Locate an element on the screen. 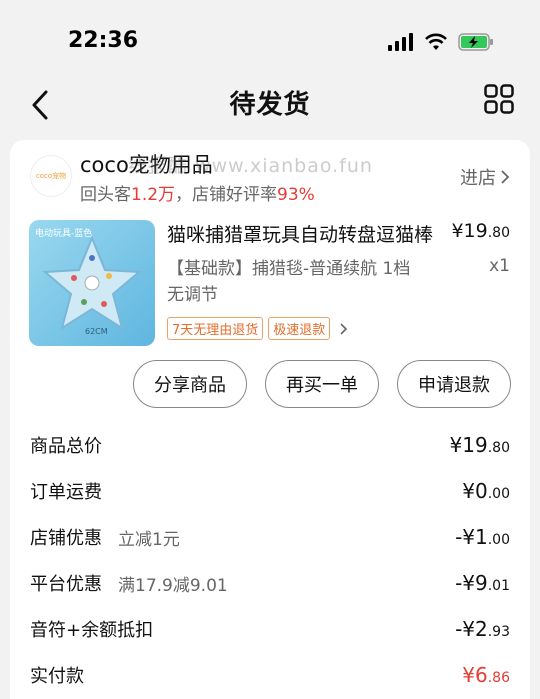  wifi-icon is located at coordinates (436, 41).